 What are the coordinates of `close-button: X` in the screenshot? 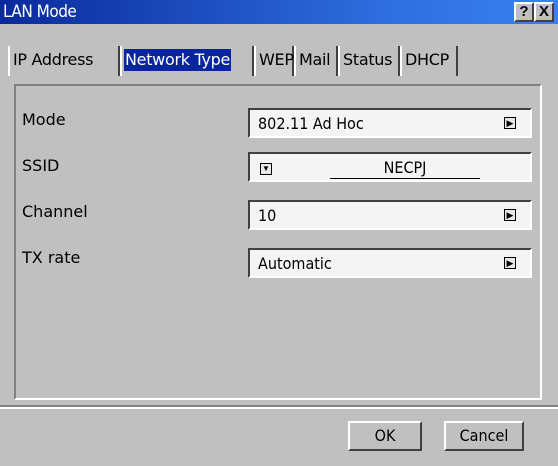 It's located at (544, 12).